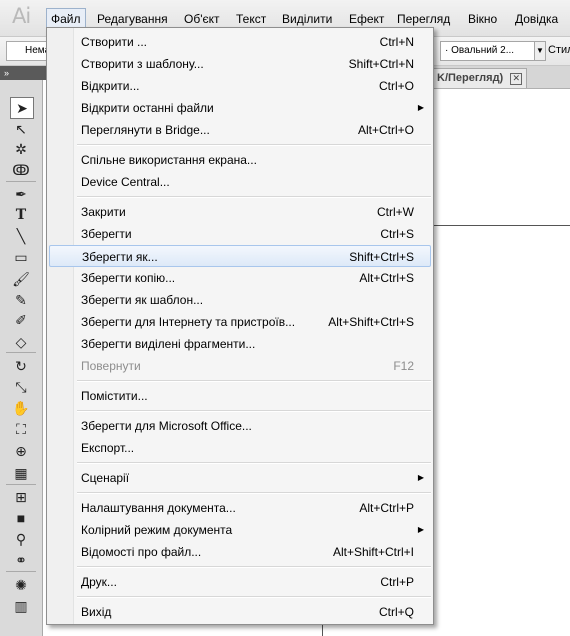  Describe the element at coordinates (240, 478) in the screenshot. I see `menu-item: Сценарії ▶` at that location.